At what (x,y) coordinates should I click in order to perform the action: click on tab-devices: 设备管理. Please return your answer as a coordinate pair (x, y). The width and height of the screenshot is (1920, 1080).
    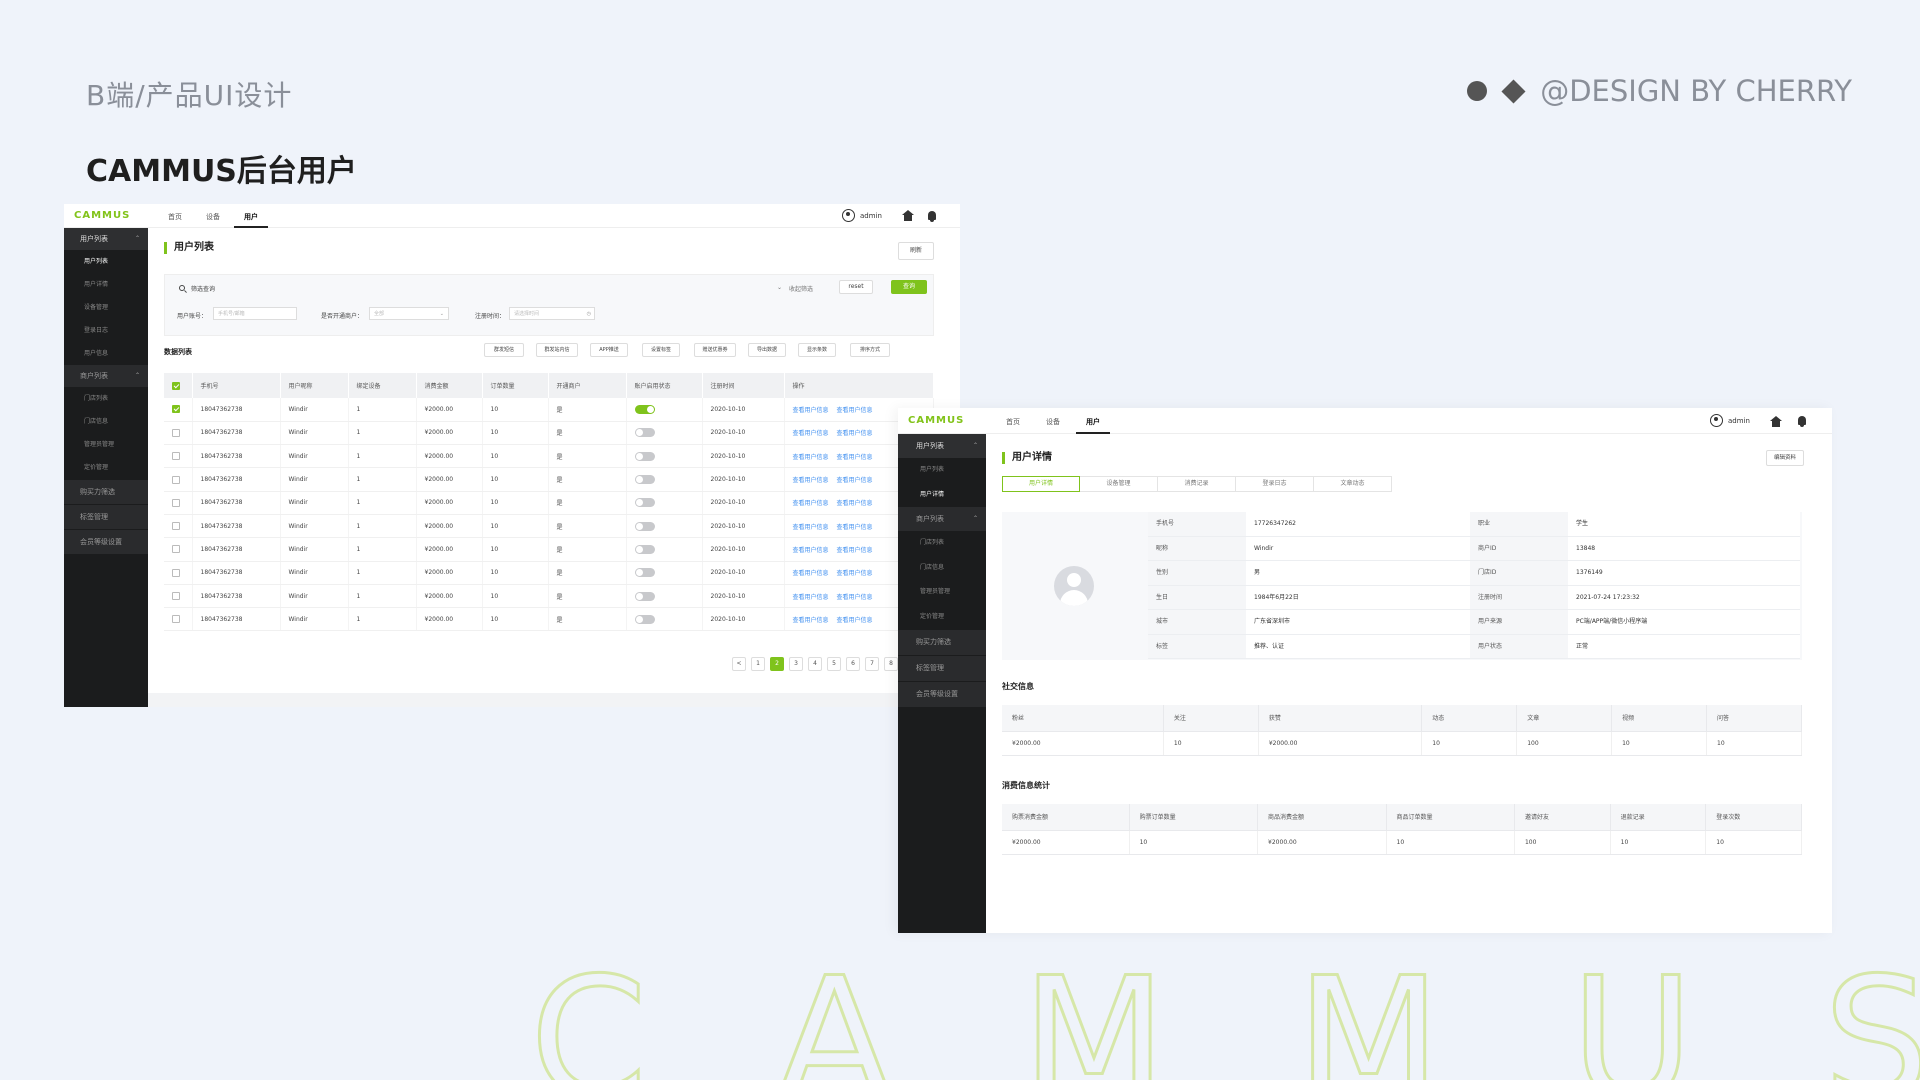
    Looking at the image, I should click on (1119, 484).